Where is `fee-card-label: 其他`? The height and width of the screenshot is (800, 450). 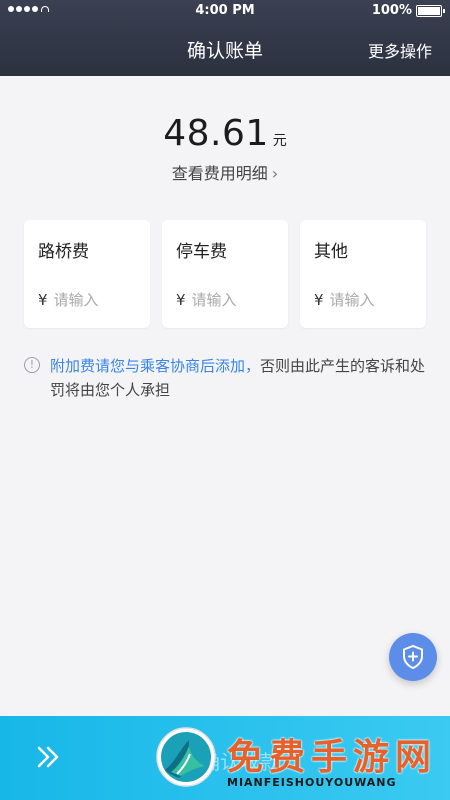
fee-card-label: 其他 is located at coordinates (331, 252).